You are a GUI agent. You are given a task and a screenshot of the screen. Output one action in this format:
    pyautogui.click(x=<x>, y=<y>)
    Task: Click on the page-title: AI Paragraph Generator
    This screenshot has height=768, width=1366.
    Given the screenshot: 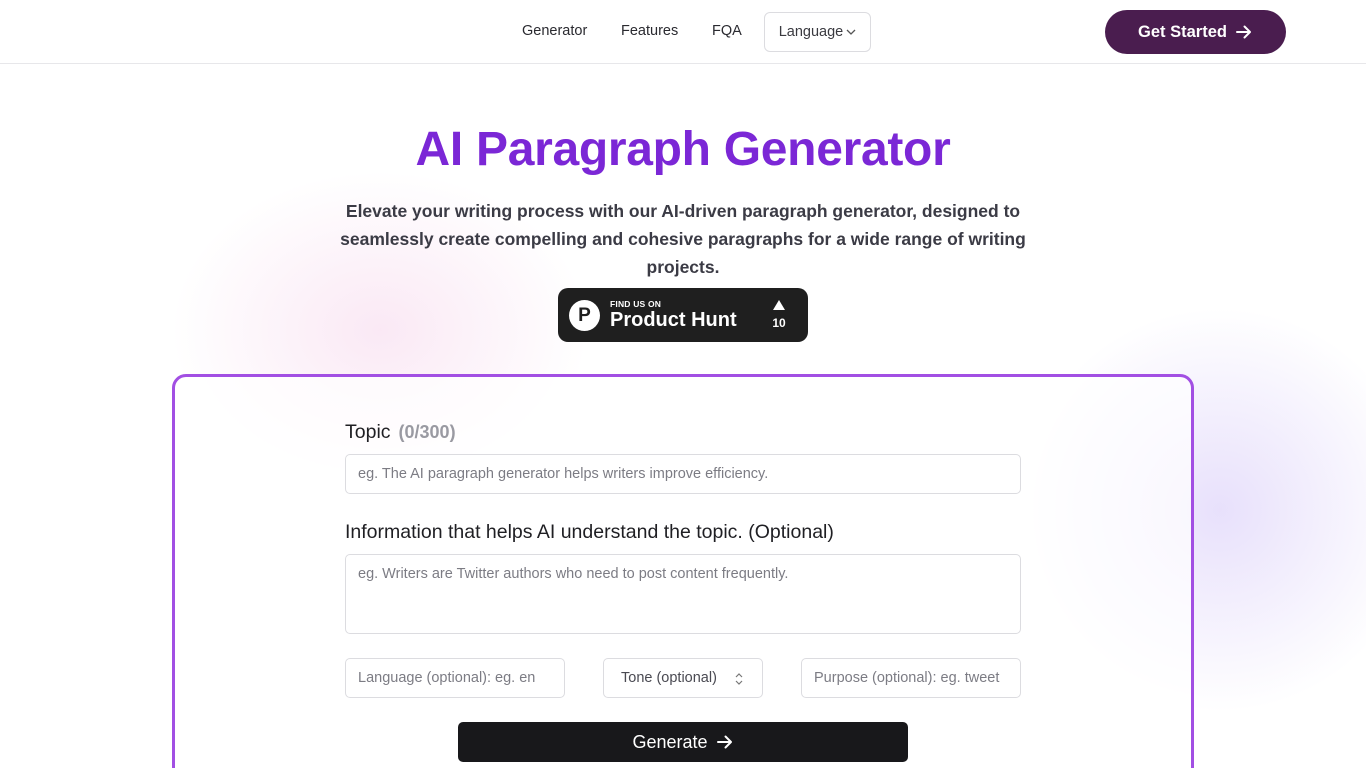 What is the action you would take?
    pyautogui.click(x=683, y=149)
    